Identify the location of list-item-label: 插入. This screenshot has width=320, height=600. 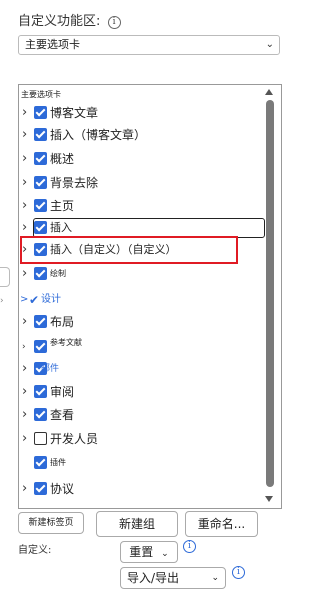
(61, 227).